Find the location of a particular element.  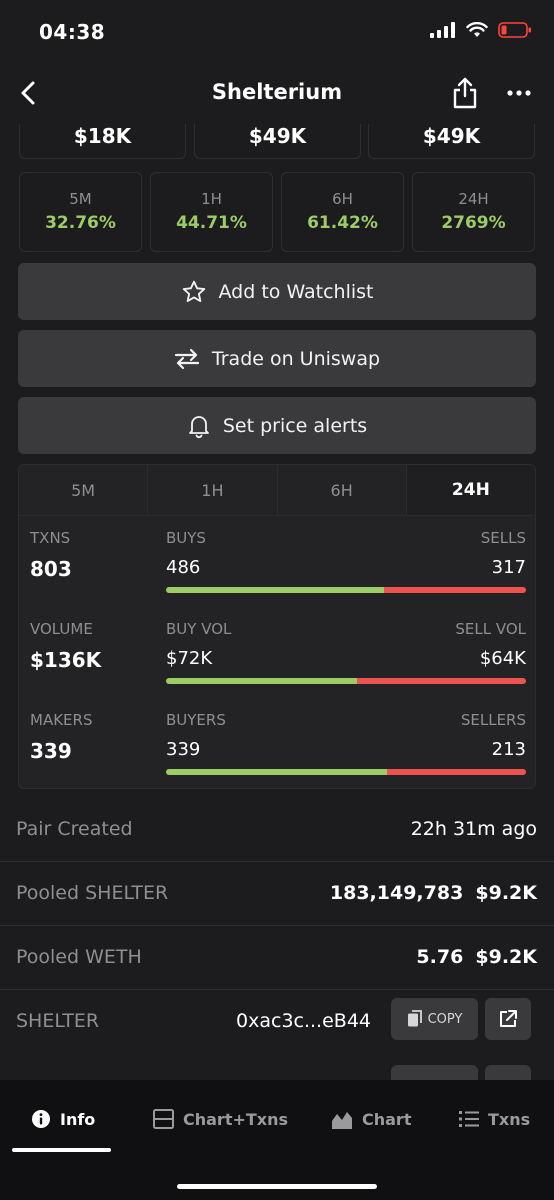

change-box-24h: 24H 2769% is located at coordinates (473, 212).